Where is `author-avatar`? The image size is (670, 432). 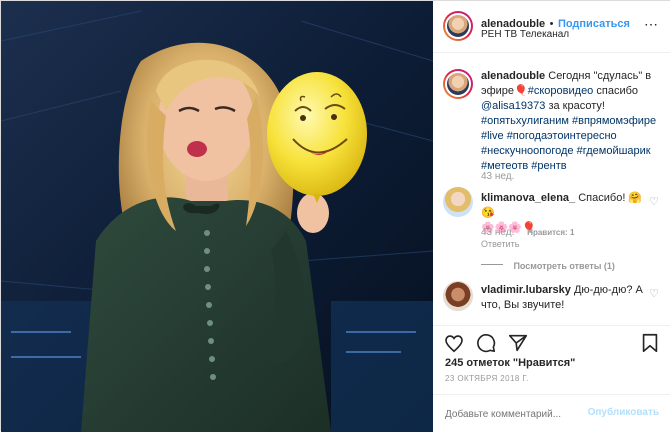 author-avatar is located at coordinates (458, 26).